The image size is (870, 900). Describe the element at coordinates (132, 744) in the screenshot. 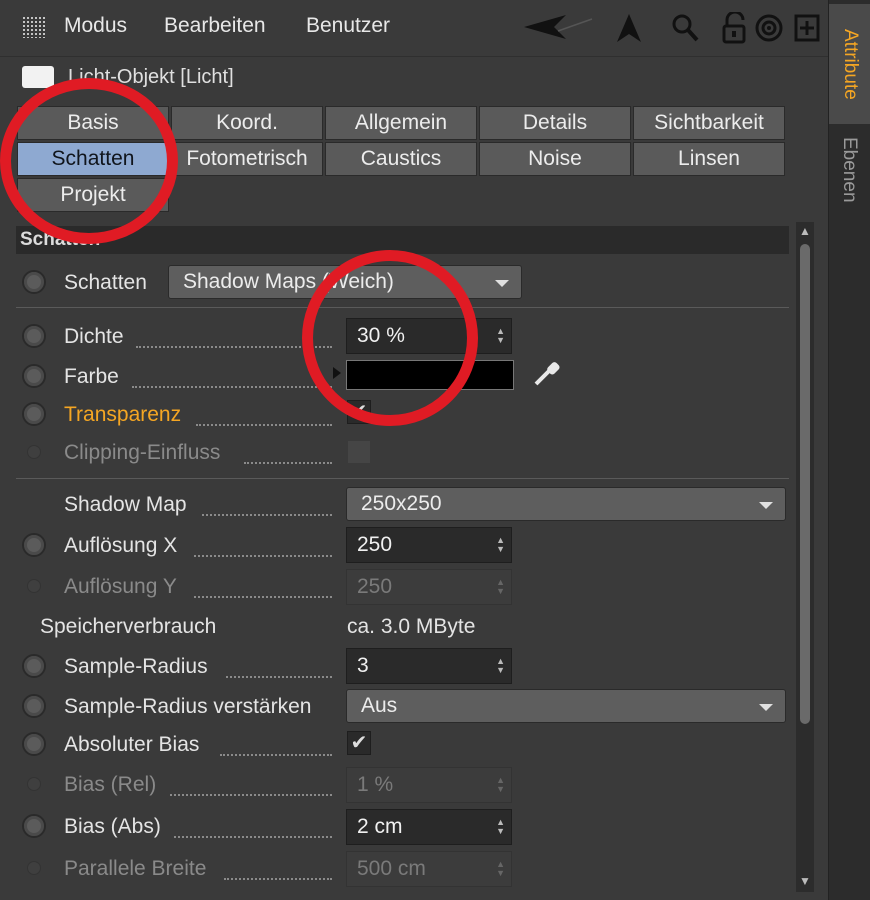

I see `absoluter-bias-label: Absoluter Bias` at that location.